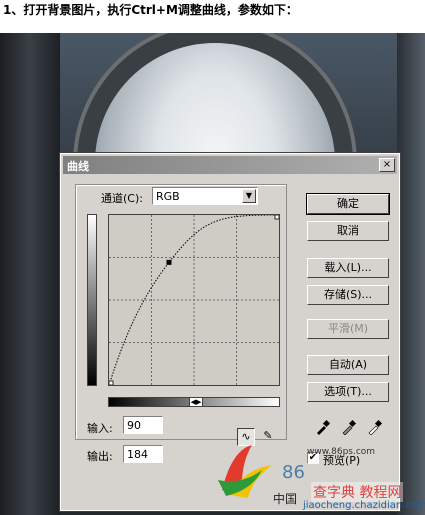  Describe the element at coordinates (341, 452) in the screenshot. I see `watermark-site: www.86ps.com` at that location.